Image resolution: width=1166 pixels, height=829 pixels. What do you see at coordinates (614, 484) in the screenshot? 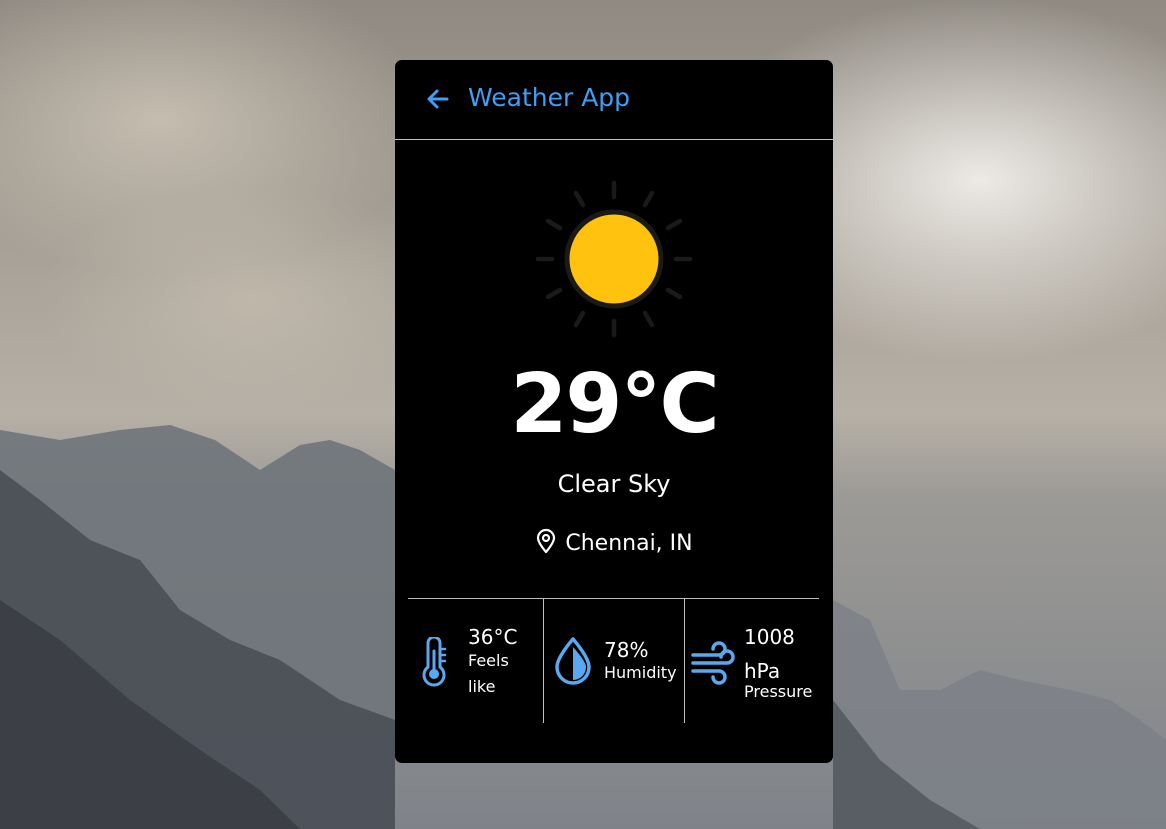
I see `weather-description: Clear Sky` at bounding box center [614, 484].